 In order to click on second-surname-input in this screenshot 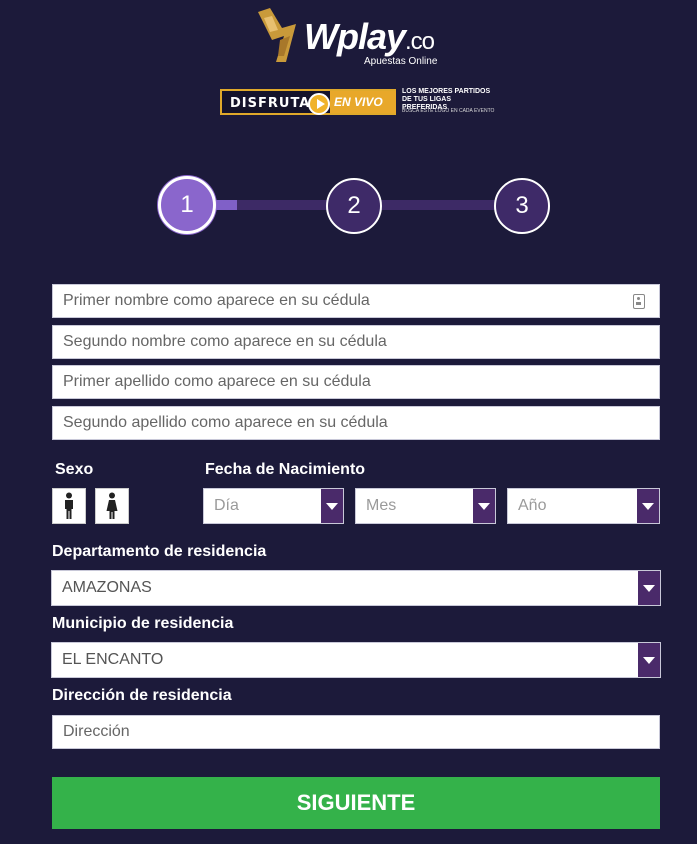, I will do `click(356, 423)`.